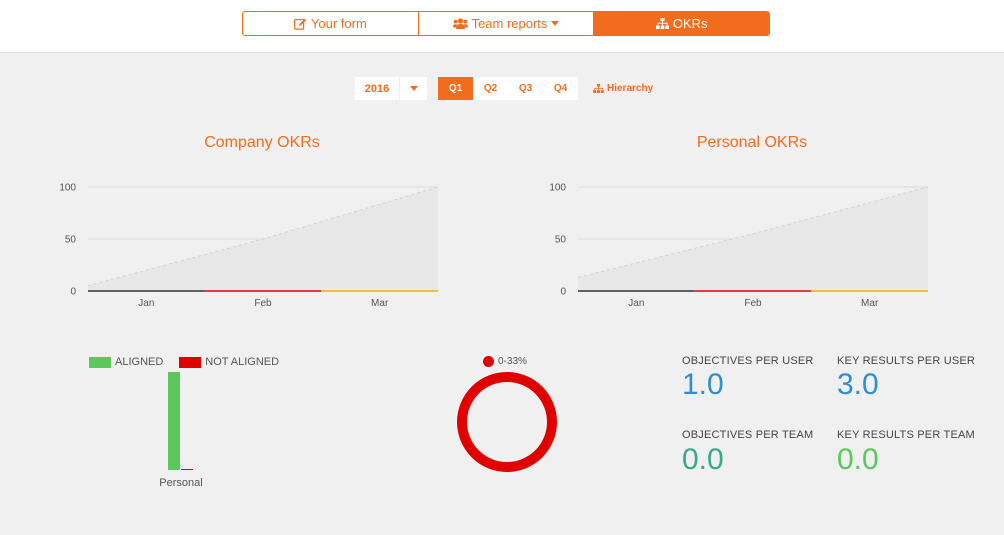 Image resolution: width=1004 pixels, height=535 pixels. Describe the element at coordinates (488, 361) in the screenshot. I see `donut-legend-dot` at that location.